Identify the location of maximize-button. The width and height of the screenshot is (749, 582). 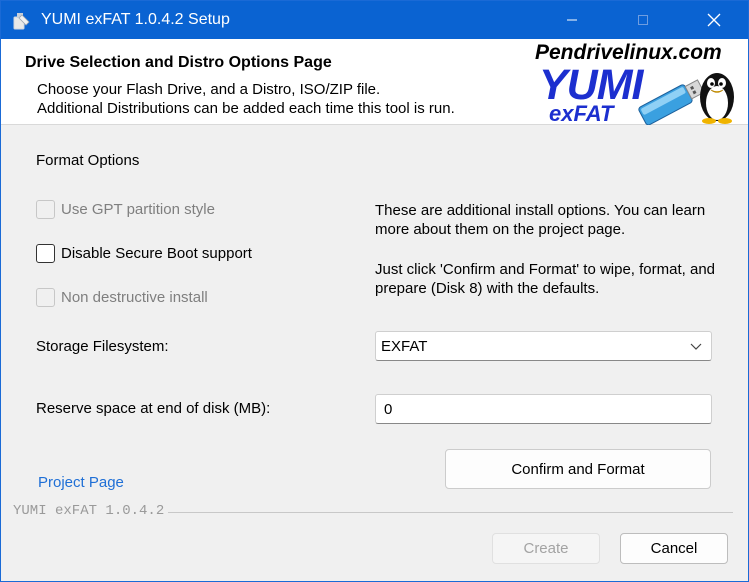
(643, 20).